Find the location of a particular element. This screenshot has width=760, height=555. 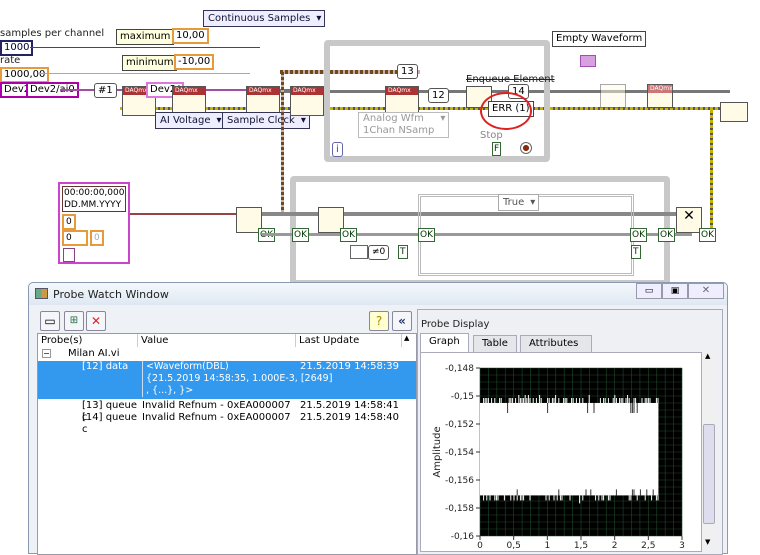

collapse-icon: − is located at coordinates (46, 353).